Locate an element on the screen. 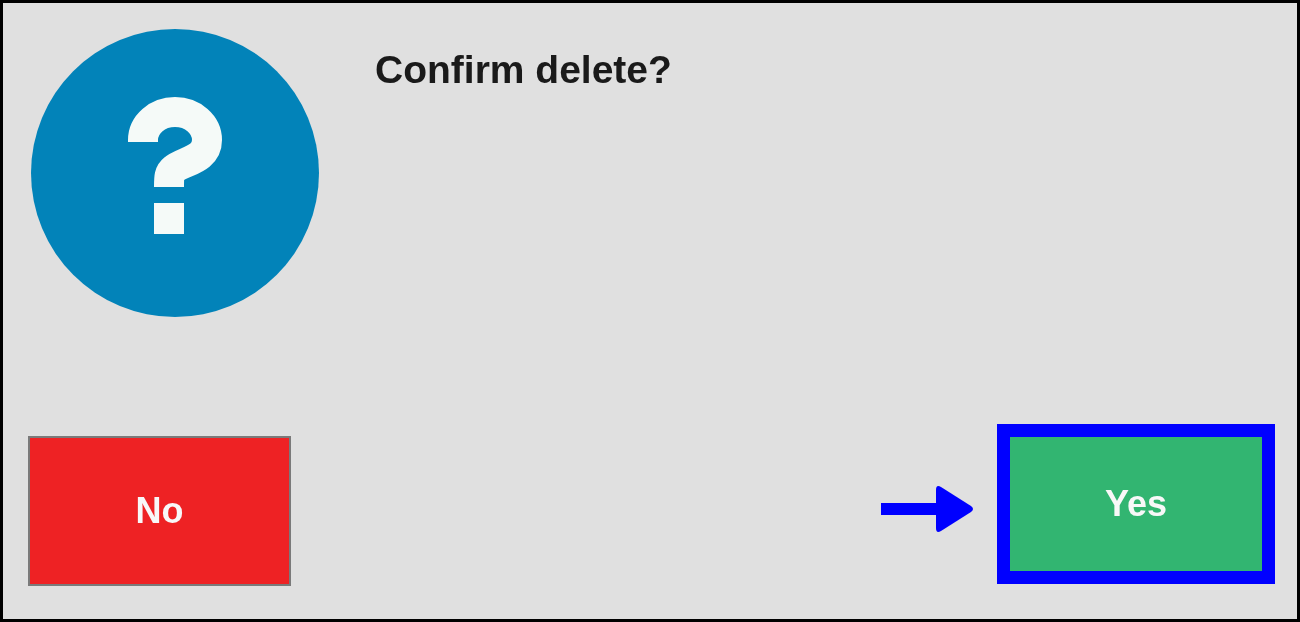 This screenshot has height=622, width=1300. question-icon is located at coordinates (175, 173).